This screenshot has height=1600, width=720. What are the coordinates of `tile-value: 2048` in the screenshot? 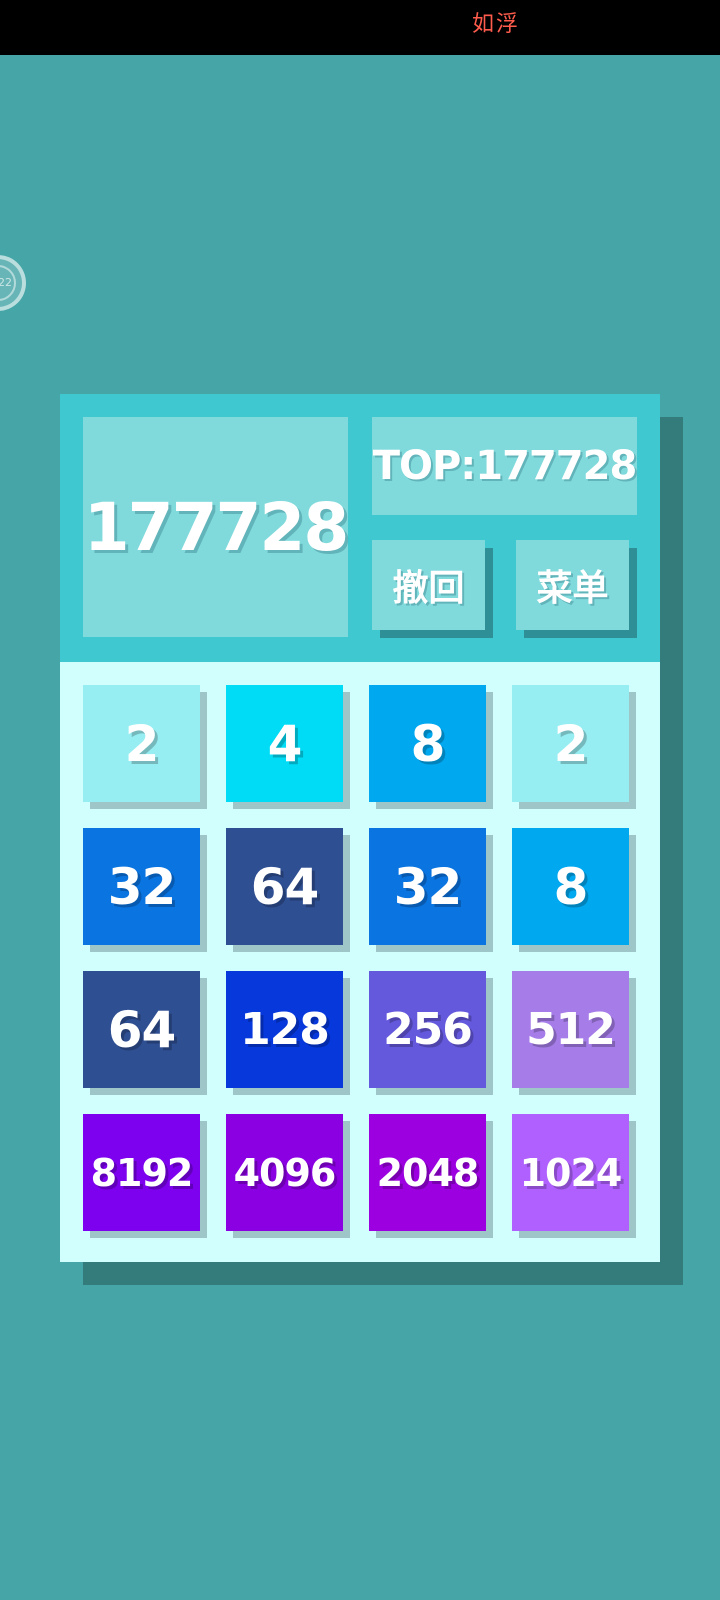 It's located at (428, 1172).